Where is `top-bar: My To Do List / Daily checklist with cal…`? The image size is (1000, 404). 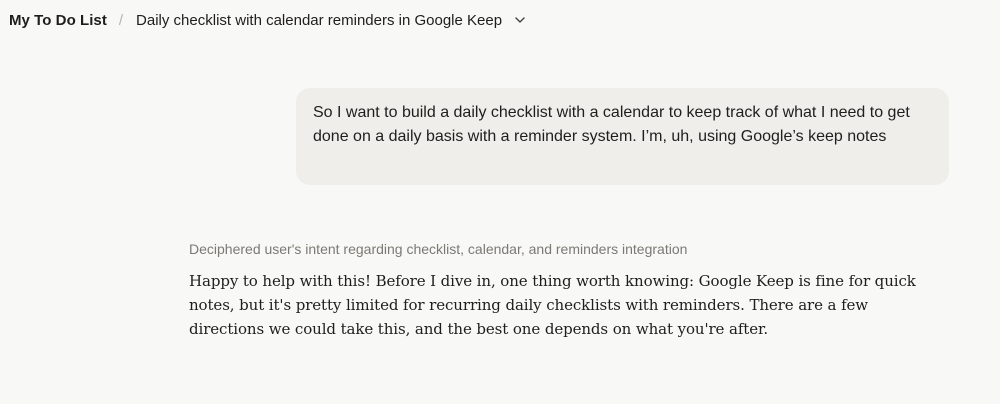
top-bar: My To Do List / Daily checklist with cal… is located at coordinates (500, 20).